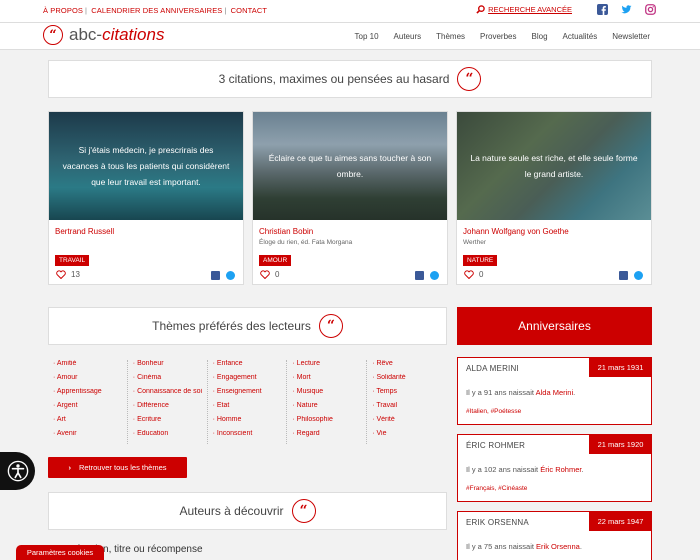 The height and width of the screenshot is (560, 700). I want to click on theme-link: Mort, so click(329, 381).